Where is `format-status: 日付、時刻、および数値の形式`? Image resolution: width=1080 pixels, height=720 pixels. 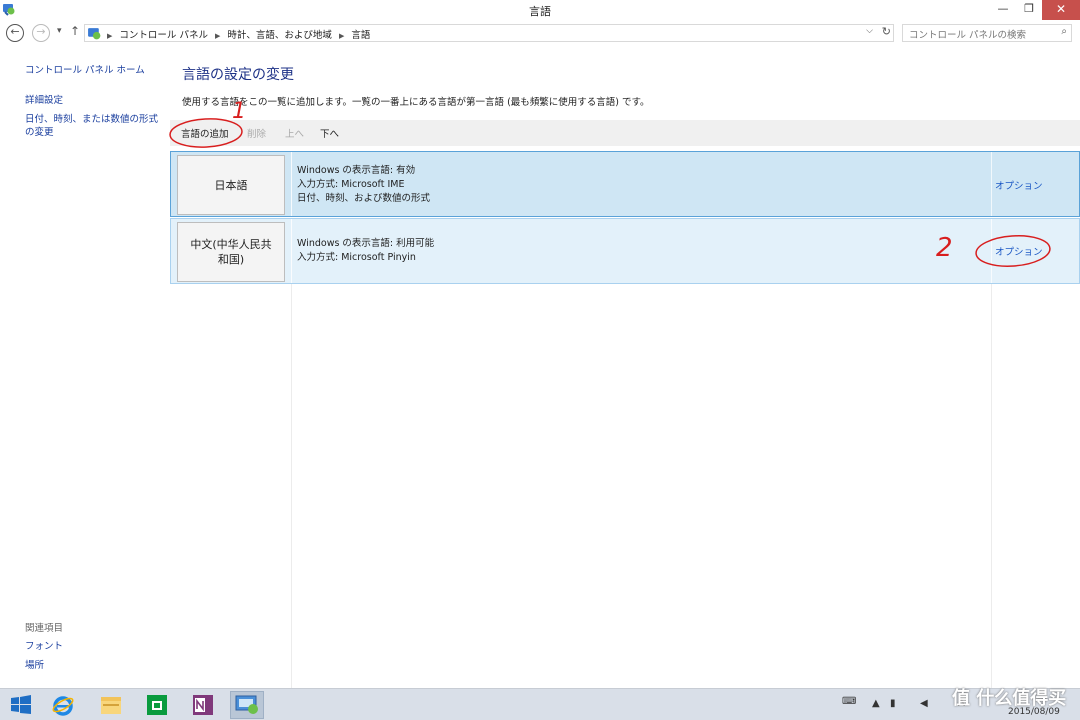 format-status: 日付、時刻、および数値の形式 is located at coordinates (364, 198).